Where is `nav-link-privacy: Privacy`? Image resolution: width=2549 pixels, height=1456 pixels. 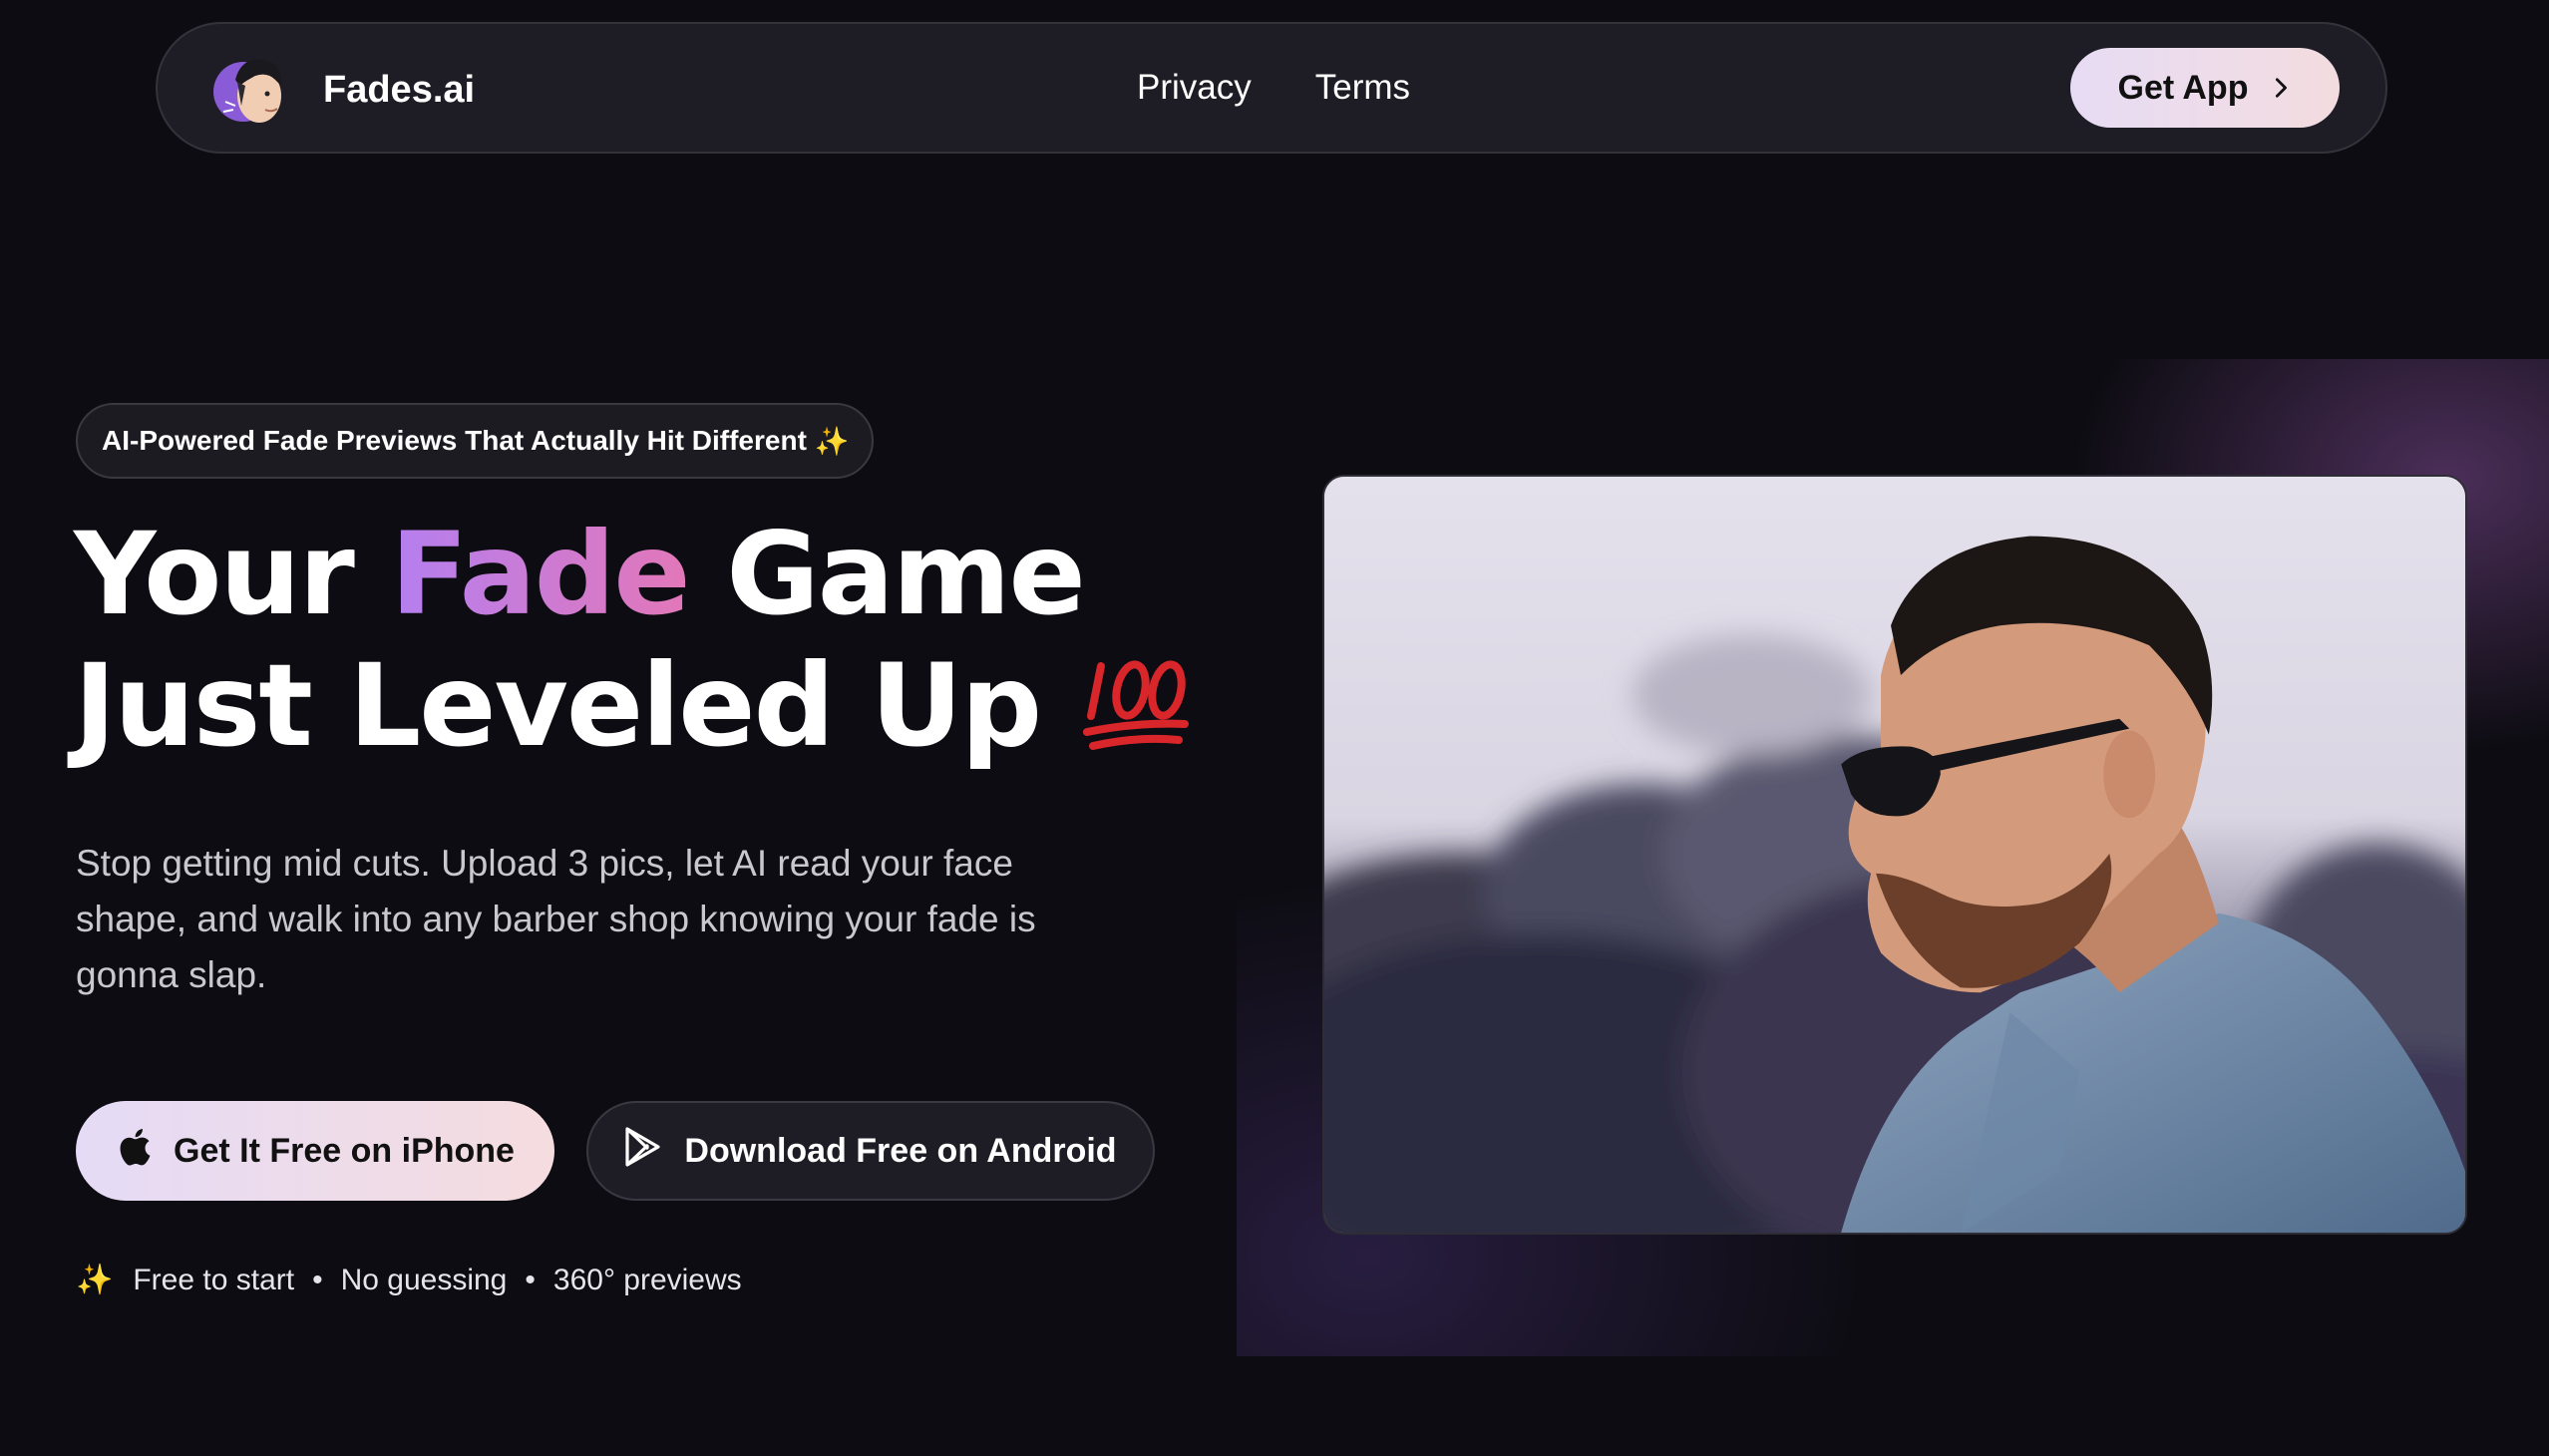
nav-link-privacy: Privacy is located at coordinates (1194, 88).